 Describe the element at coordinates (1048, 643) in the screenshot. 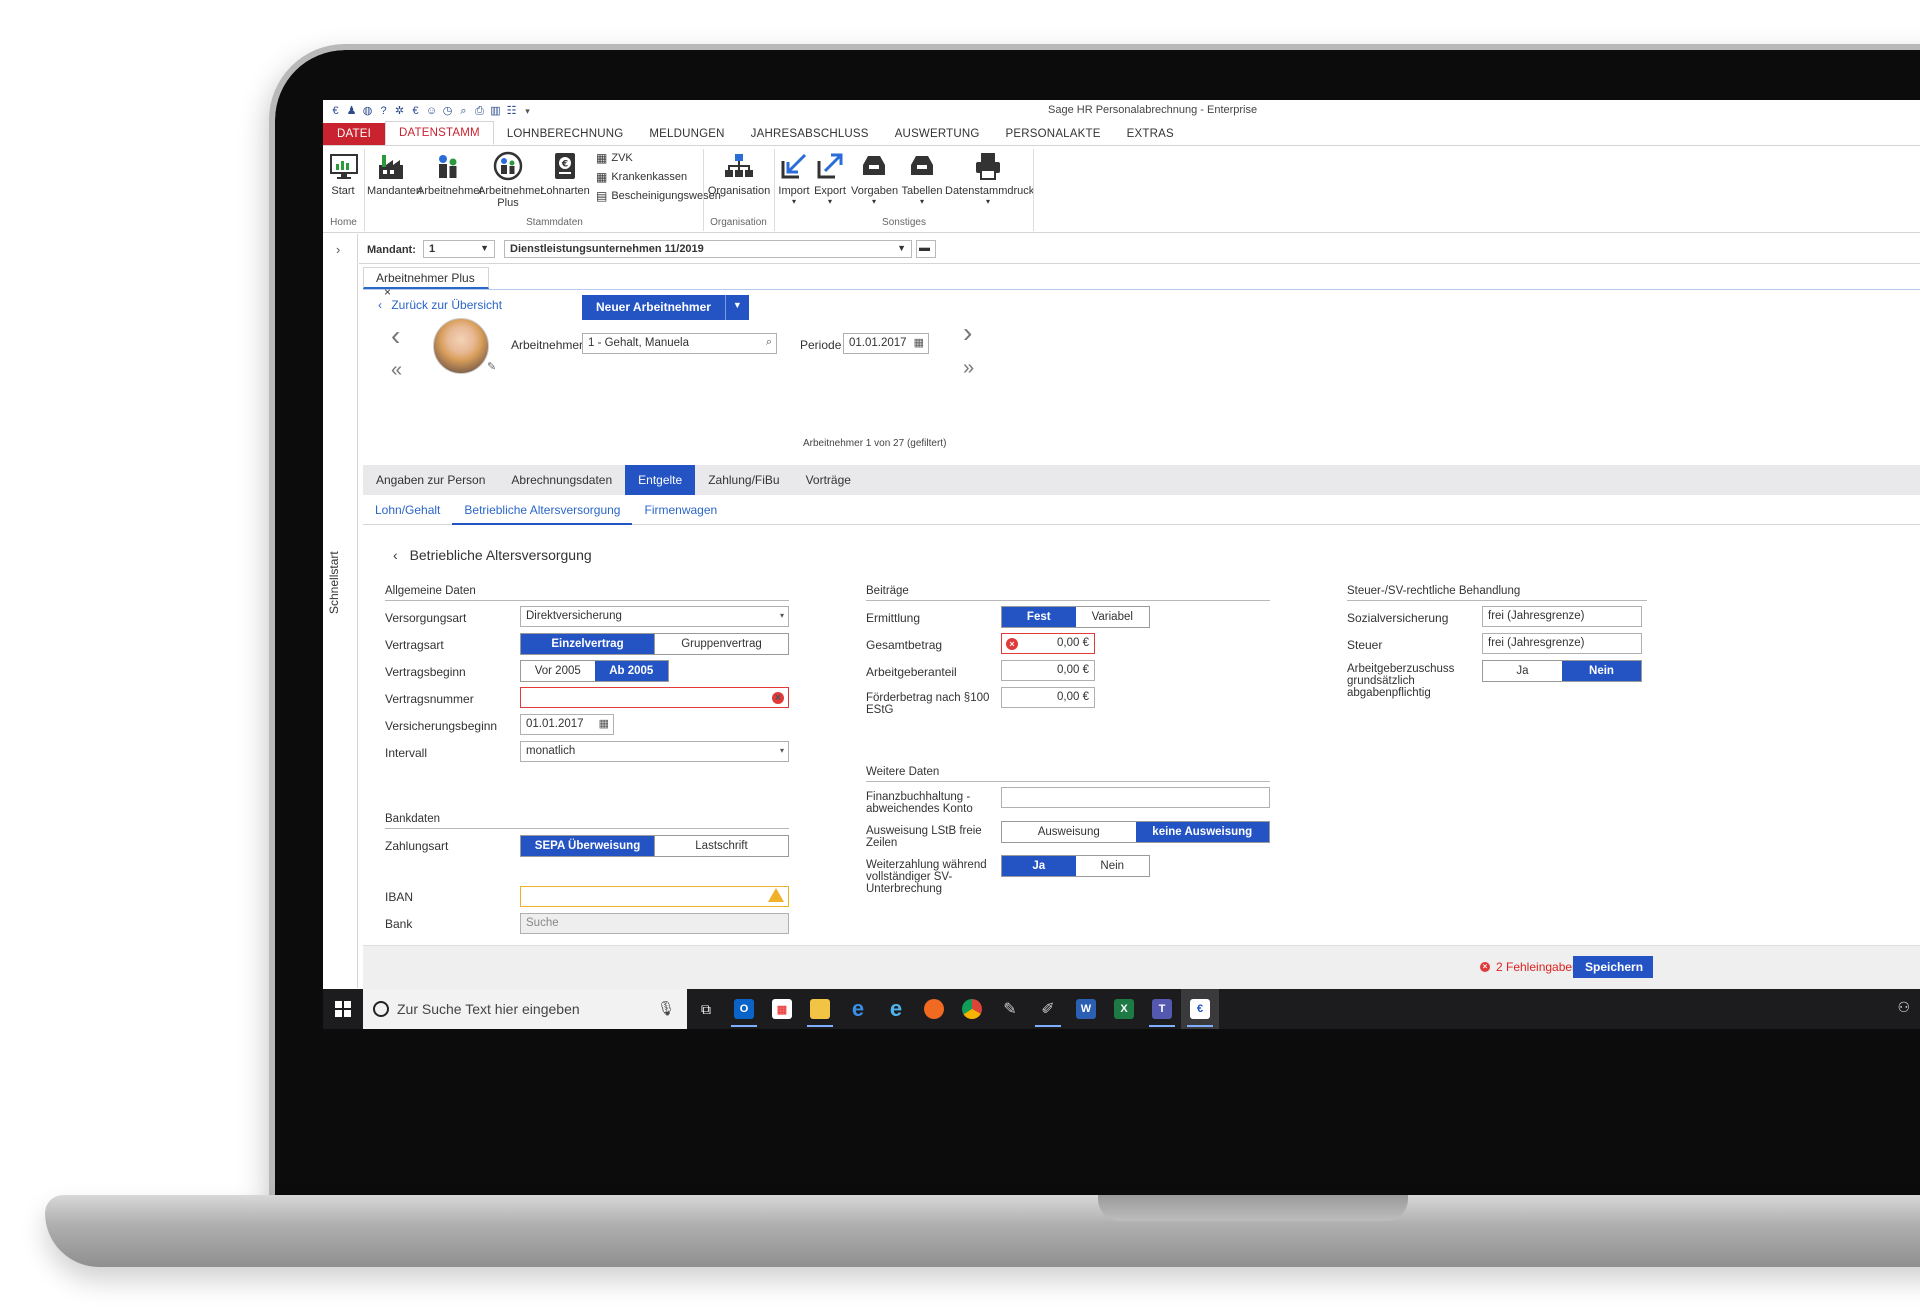

I see `gesamtbetrag-input: × 0,00 €` at that location.